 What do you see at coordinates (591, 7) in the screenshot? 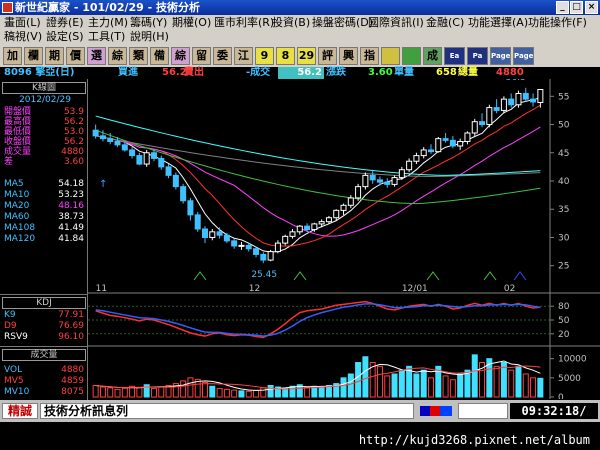
I see `close-button: ×` at bounding box center [591, 7].